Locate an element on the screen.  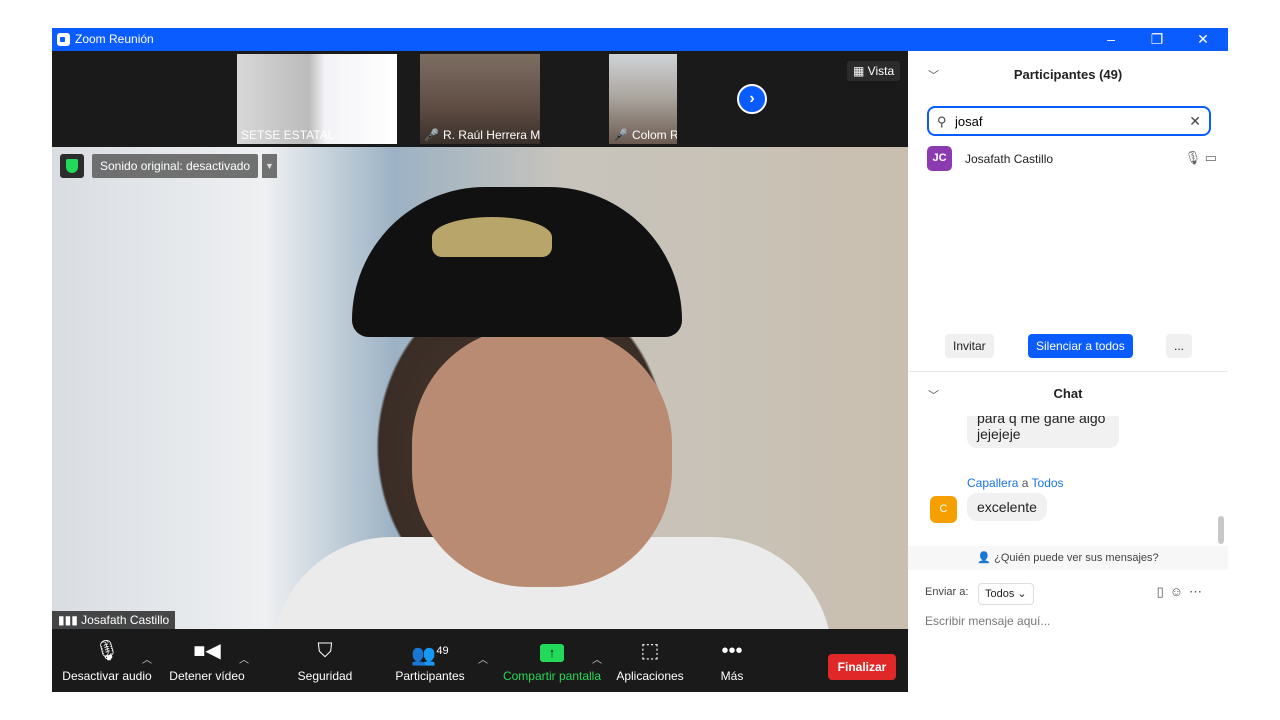
participant-row: JC Josafath Castillo 🎙 ▭ is located at coordinates (1072, 159).